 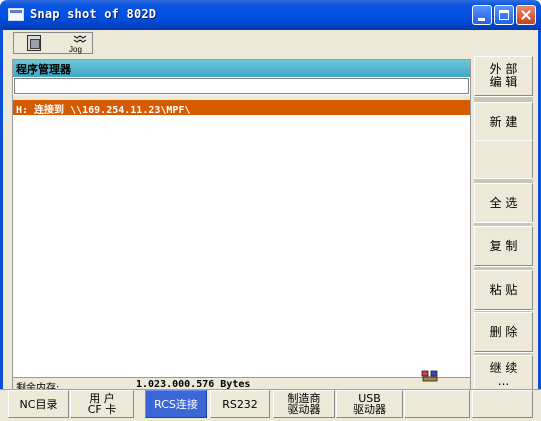 What do you see at coordinates (103, 110) in the screenshot?
I see `list-item-label: H: 连接到 \\169.254.11.23\MPF\` at bounding box center [103, 110].